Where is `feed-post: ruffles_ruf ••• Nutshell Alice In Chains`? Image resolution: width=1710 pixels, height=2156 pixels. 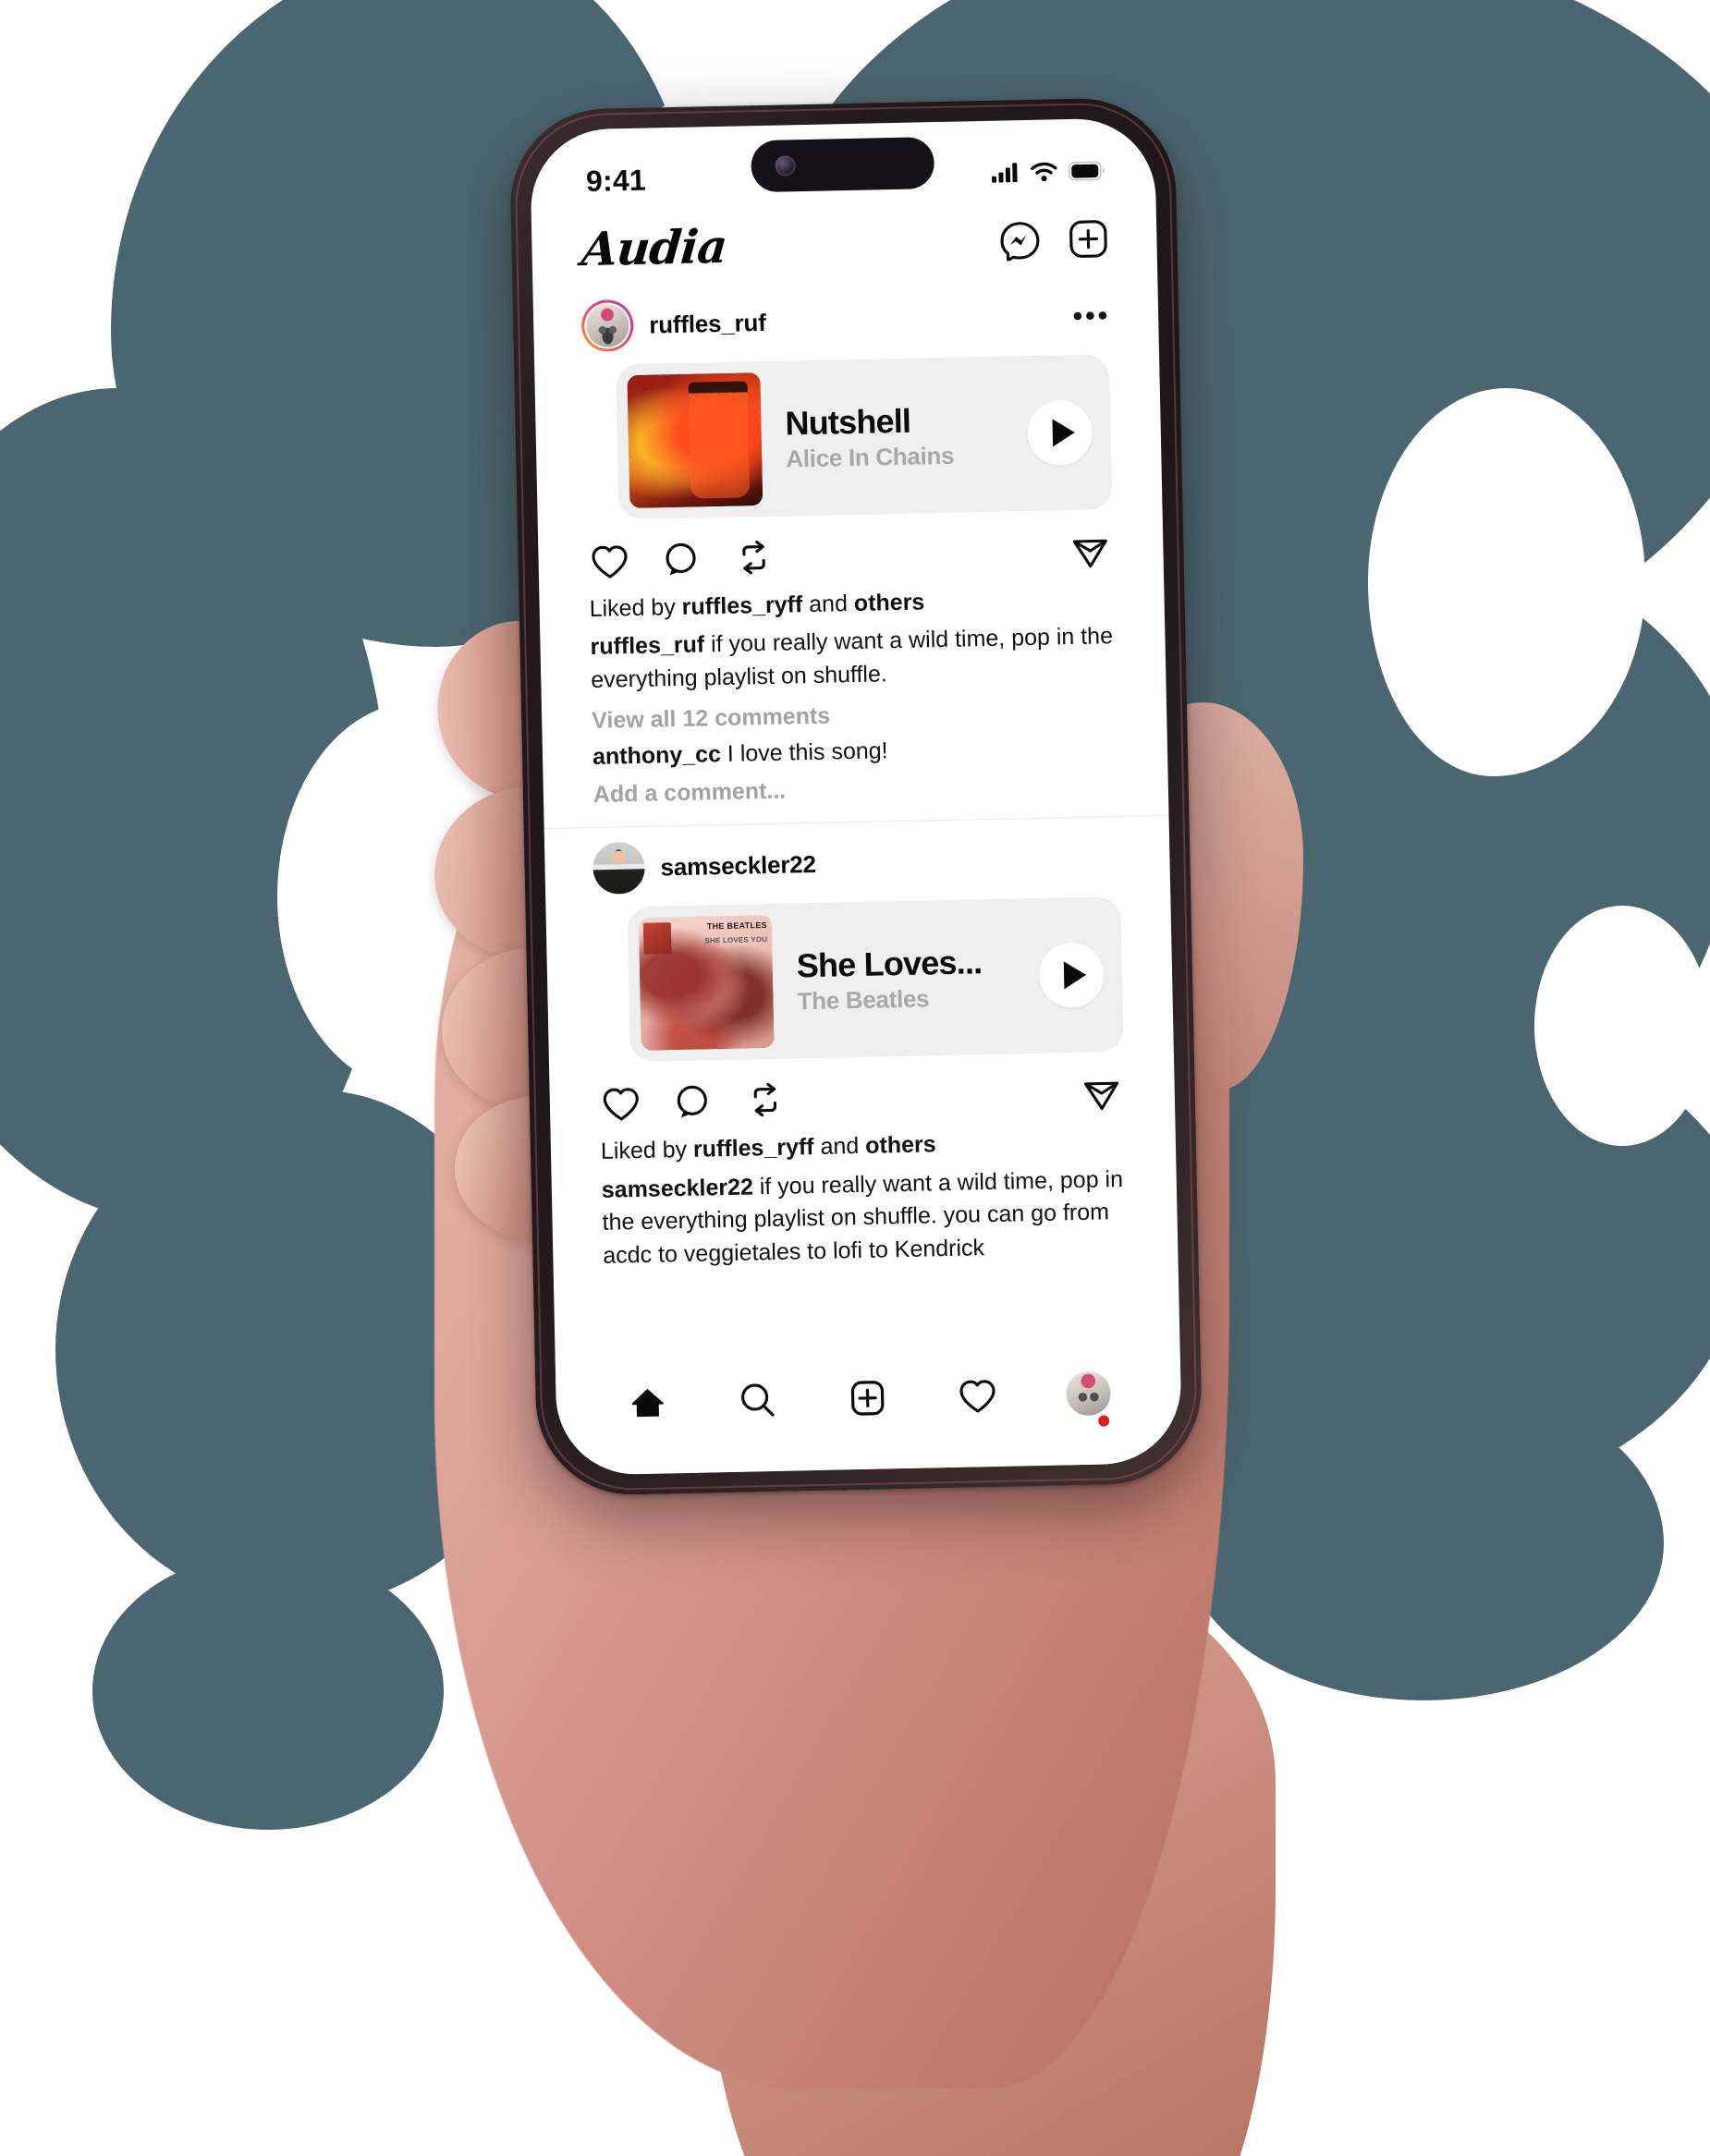 feed-post: ruffles_ruf ••• Nutshell Alice In Chains is located at coordinates (850, 551).